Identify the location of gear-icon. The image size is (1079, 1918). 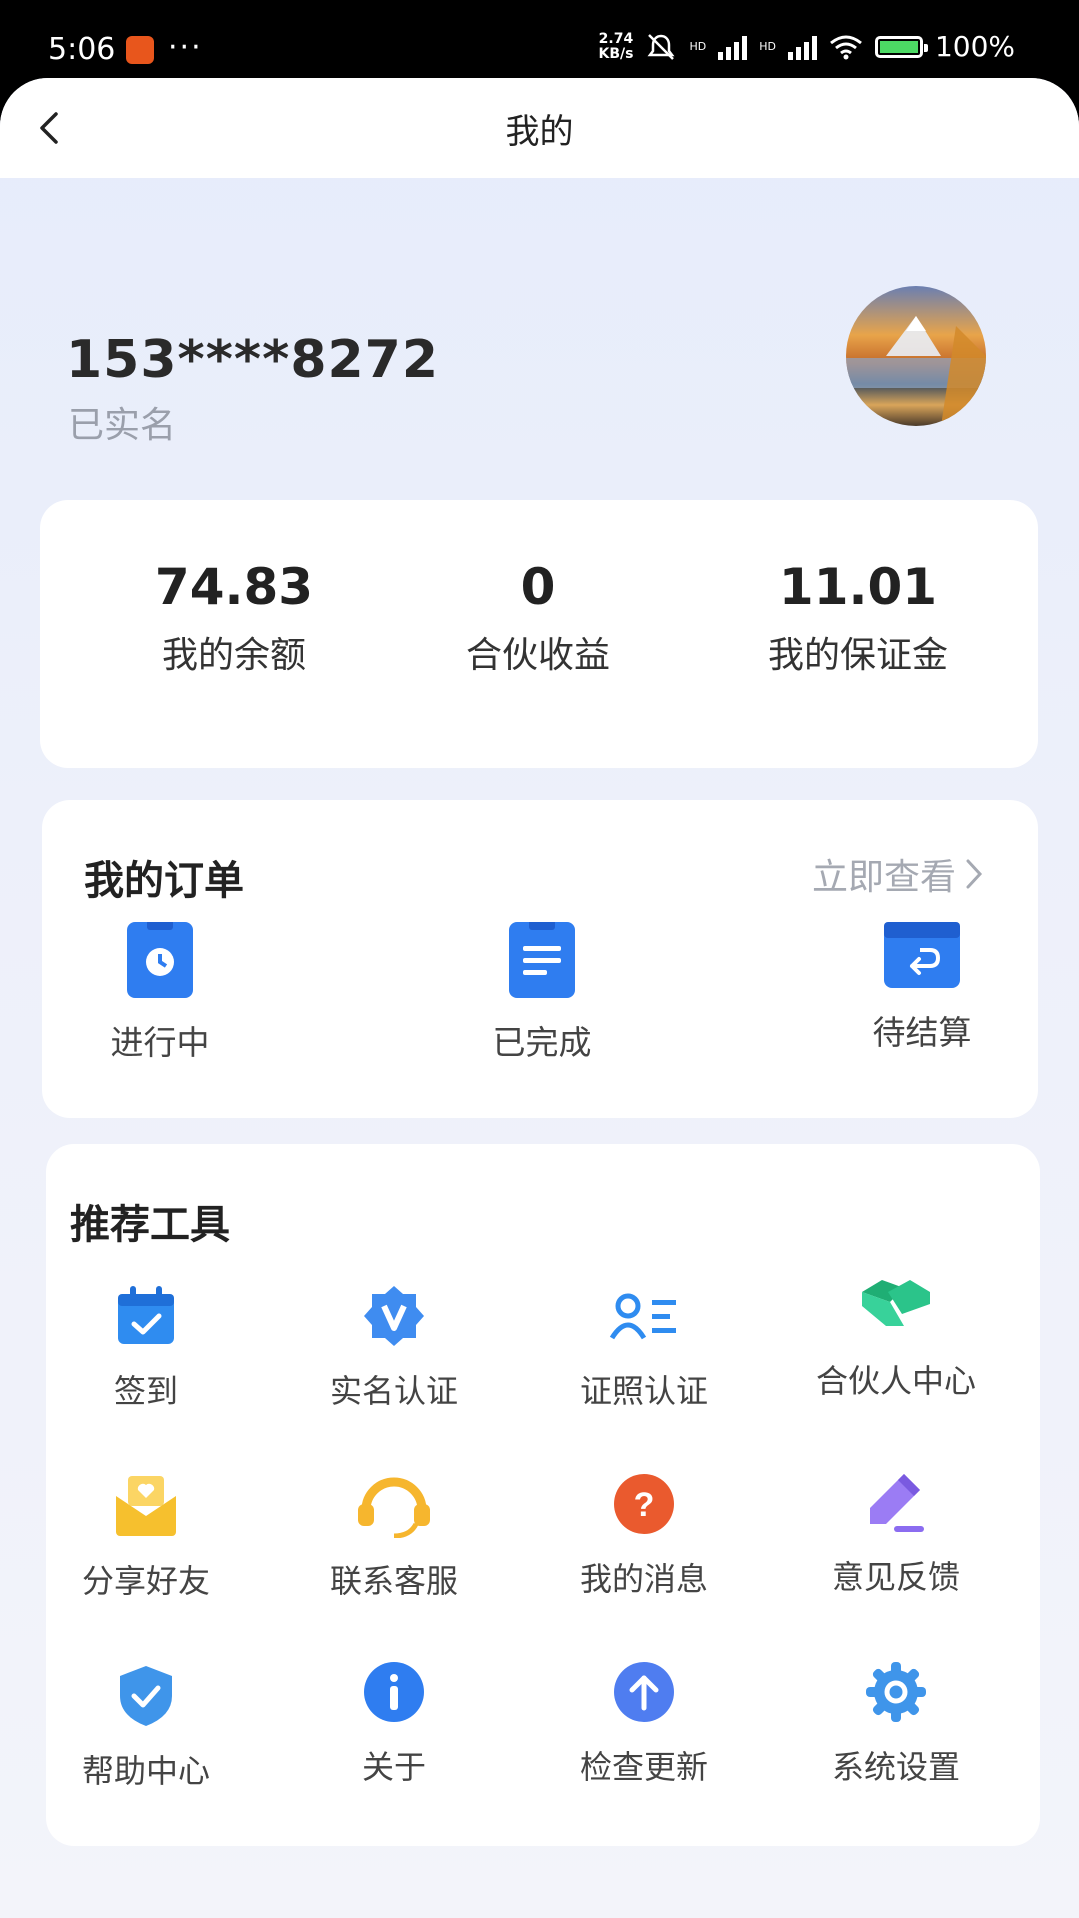
(896, 1692).